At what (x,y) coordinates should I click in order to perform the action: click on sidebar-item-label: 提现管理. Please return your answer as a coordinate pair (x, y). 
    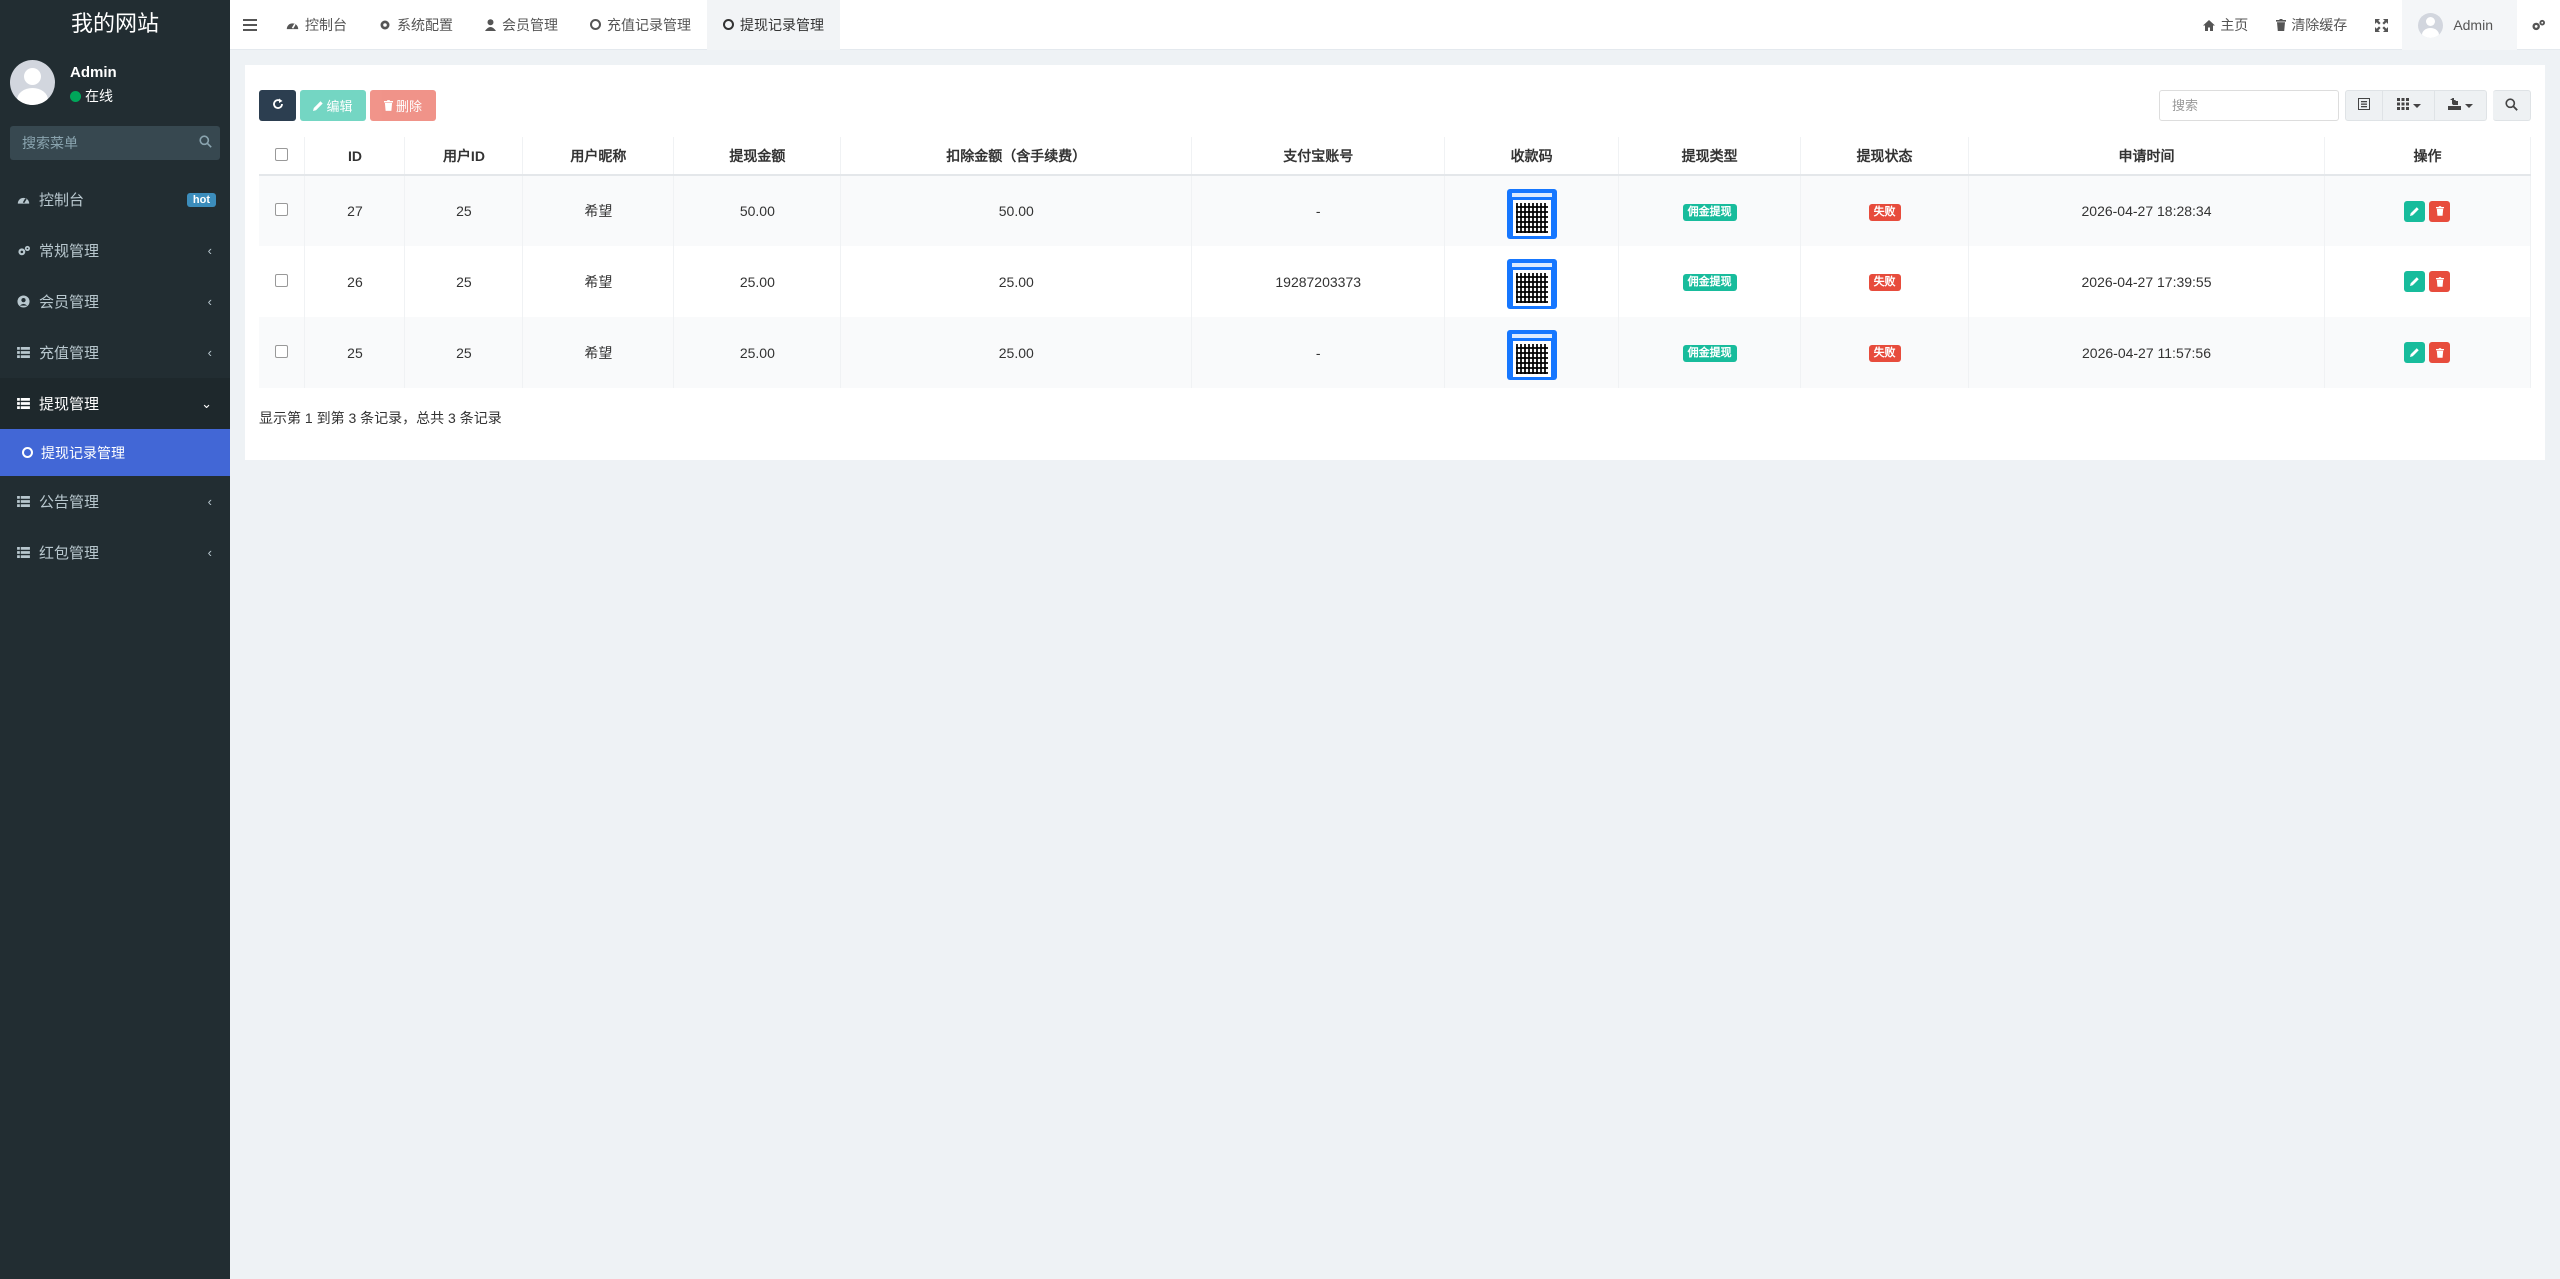
    Looking at the image, I should click on (69, 404).